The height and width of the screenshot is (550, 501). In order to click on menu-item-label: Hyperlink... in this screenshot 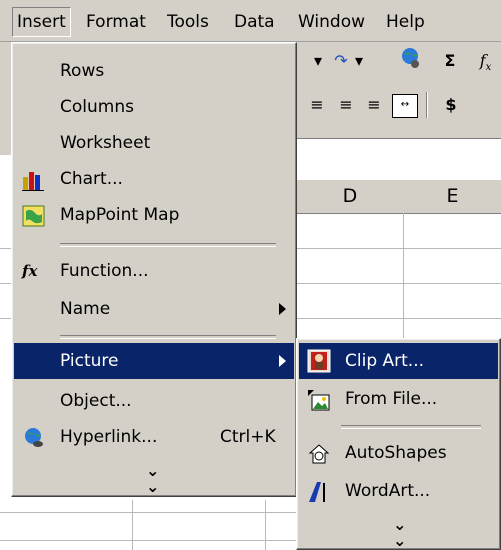, I will do `click(109, 437)`.